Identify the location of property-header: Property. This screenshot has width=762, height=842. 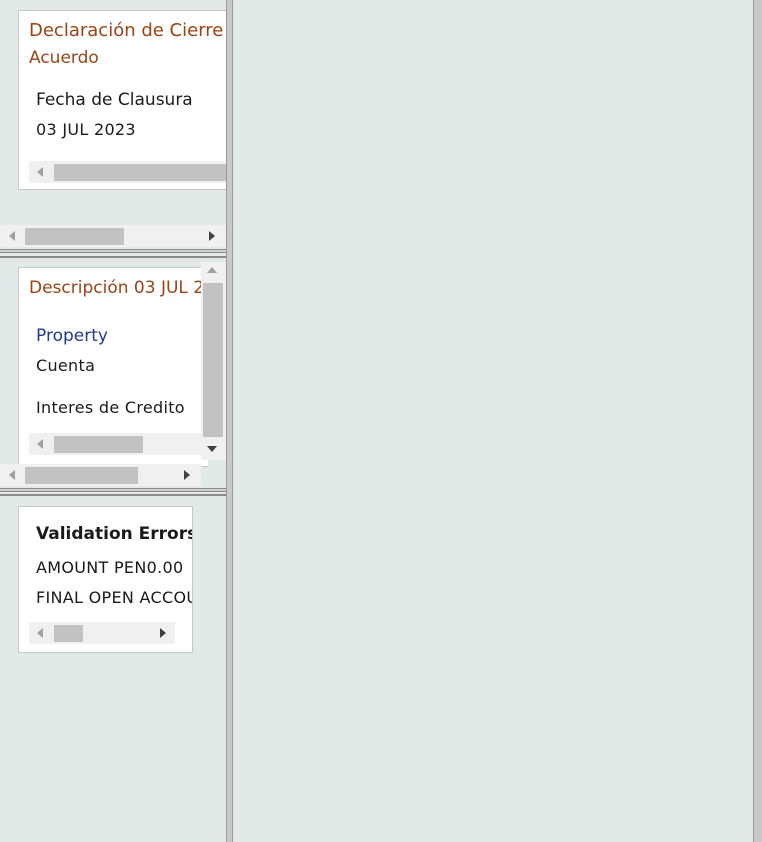
(72, 336).